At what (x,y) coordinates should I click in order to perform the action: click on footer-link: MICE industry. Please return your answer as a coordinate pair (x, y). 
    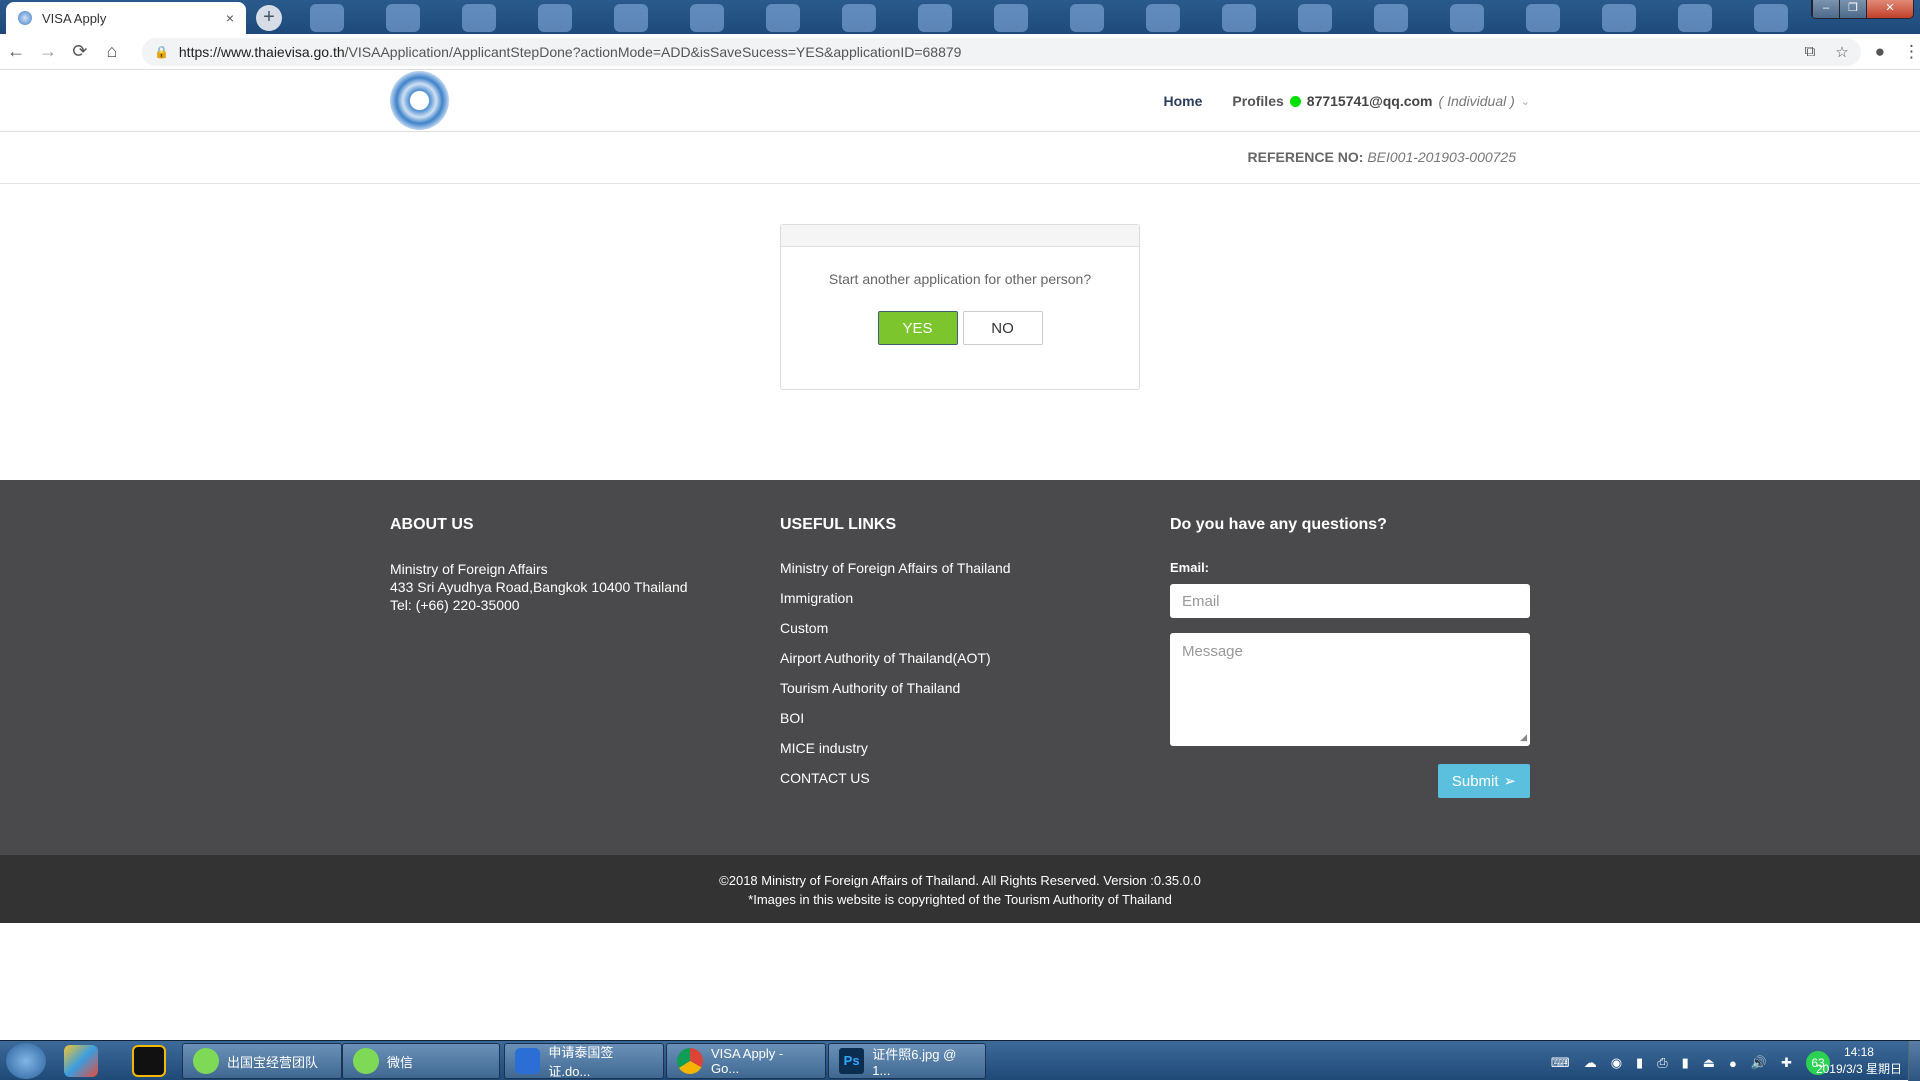
    Looking at the image, I should click on (895, 749).